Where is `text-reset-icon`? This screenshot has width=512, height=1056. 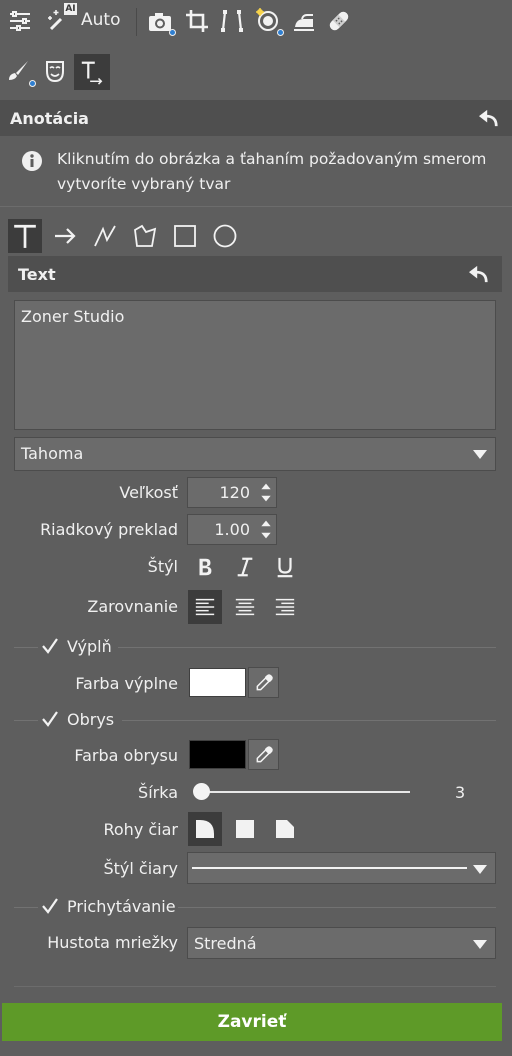 text-reset-icon is located at coordinates (479, 274).